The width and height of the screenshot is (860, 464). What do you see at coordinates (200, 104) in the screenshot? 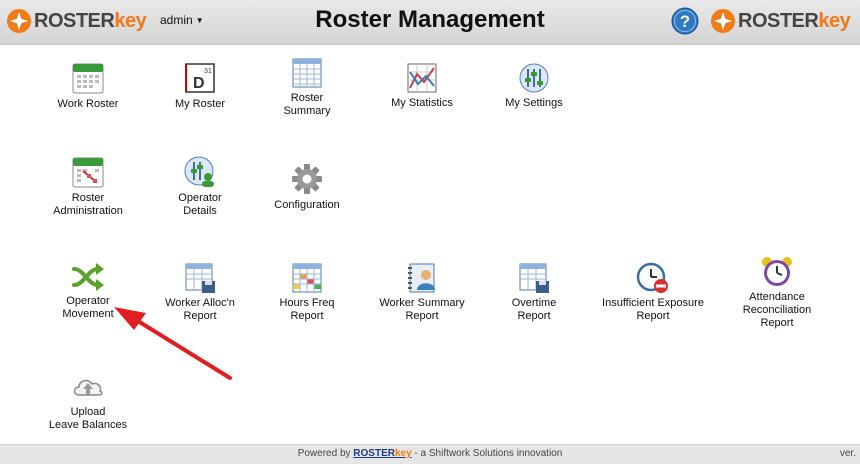
I see `tile-label: My Roster` at bounding box center [200, 104].